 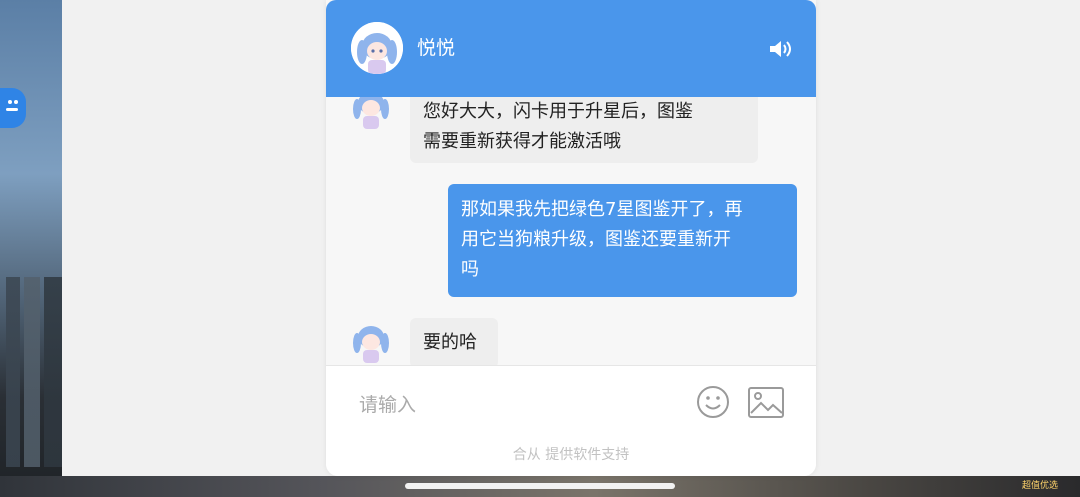 I want to click on game-promo-label: 超值优选, so click(x=1040, y=484).